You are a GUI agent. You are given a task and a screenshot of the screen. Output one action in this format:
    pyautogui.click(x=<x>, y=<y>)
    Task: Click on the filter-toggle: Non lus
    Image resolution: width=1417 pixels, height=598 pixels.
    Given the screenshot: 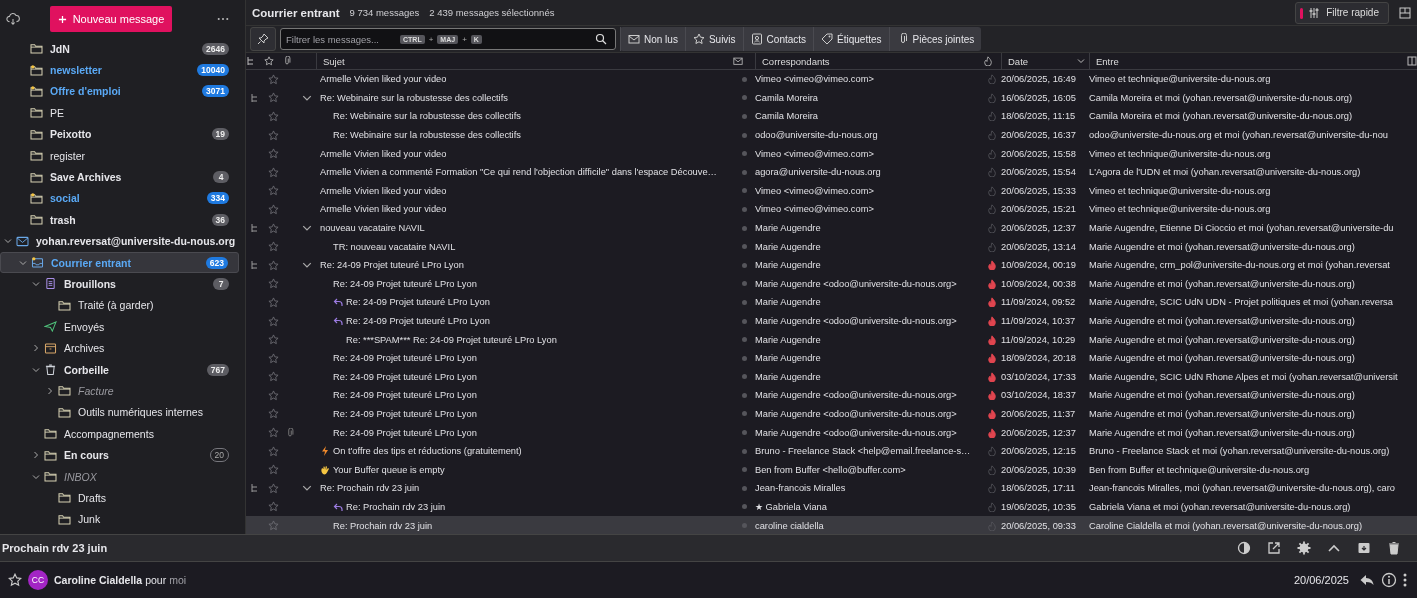 What is the action you would take?
    pyautogui.click(x=652, y=39)
    